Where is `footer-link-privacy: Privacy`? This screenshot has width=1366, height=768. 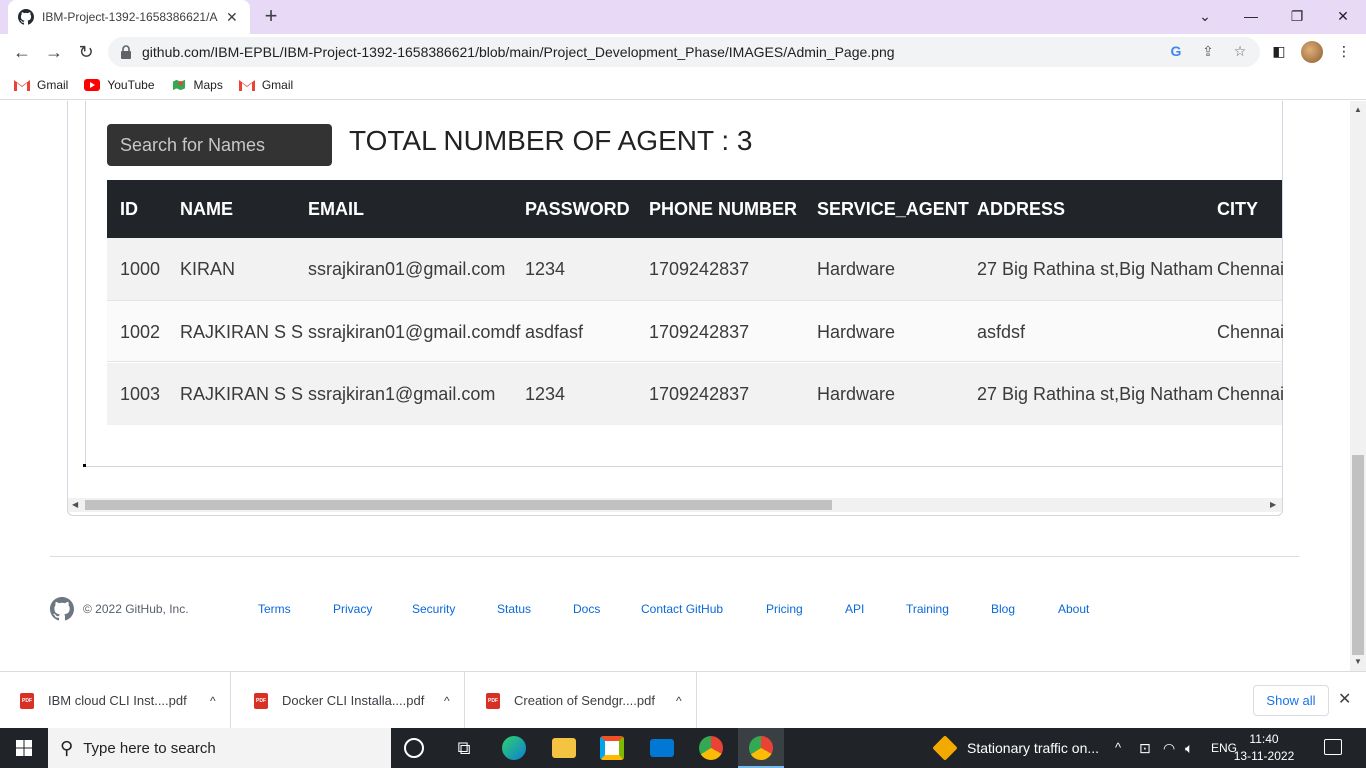 footer-link-privacy: Privacy is located at coordinates (352, 609).